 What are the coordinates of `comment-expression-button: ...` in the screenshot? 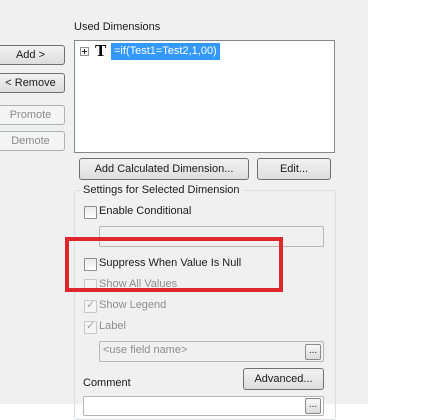 It's located at (313, 406).